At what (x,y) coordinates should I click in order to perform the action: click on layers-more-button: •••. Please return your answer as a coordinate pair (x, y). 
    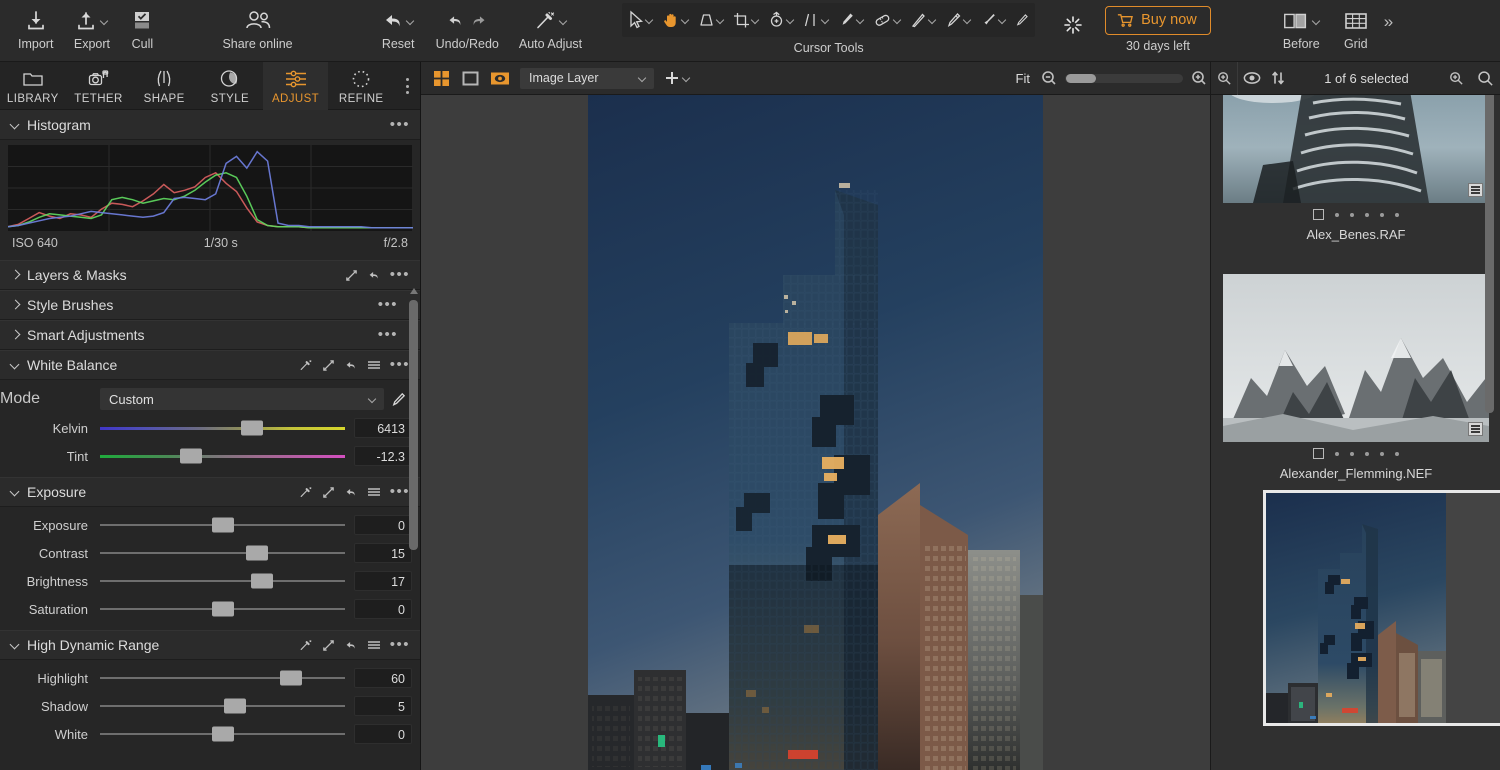
    Looking at the image, I should click on (400, 274).